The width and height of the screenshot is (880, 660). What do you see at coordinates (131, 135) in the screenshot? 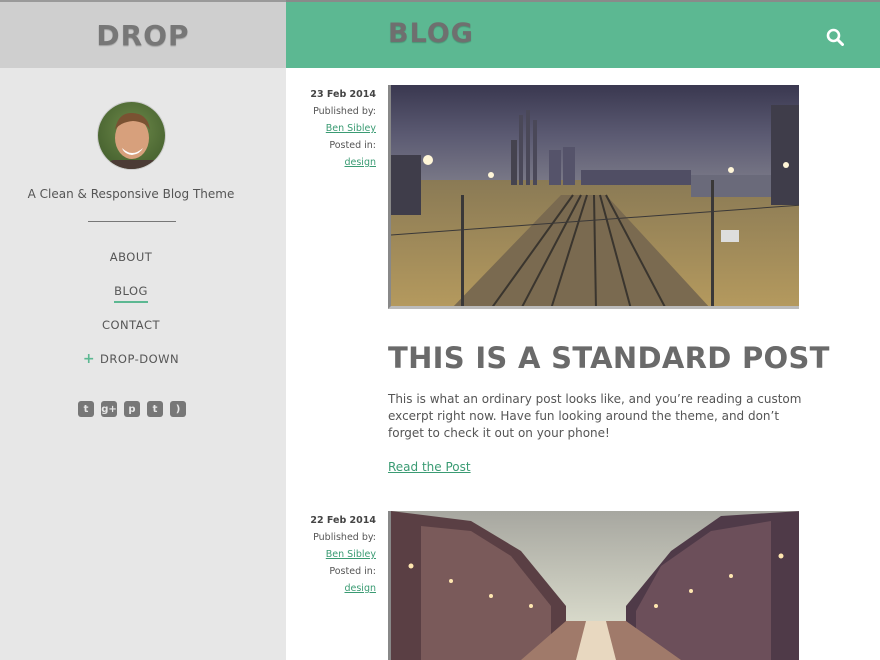
I see `avatar` at bounding box center [131, 135].